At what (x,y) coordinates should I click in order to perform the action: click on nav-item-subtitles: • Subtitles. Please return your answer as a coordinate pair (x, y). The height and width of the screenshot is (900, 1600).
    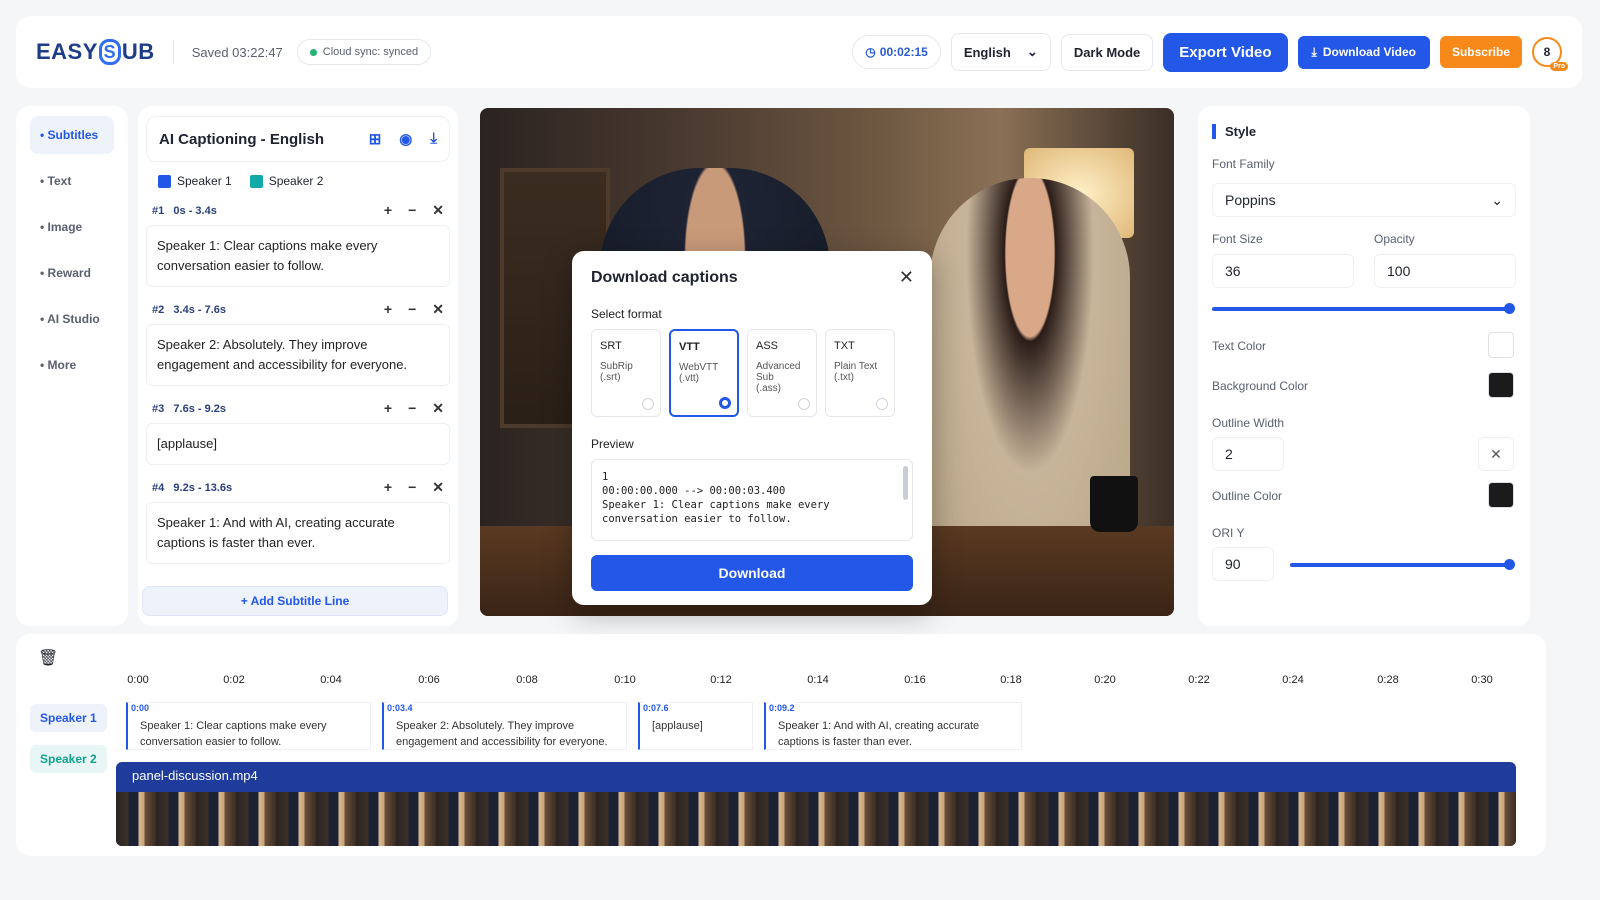
    Looking at the image, I should click on (72, 135).